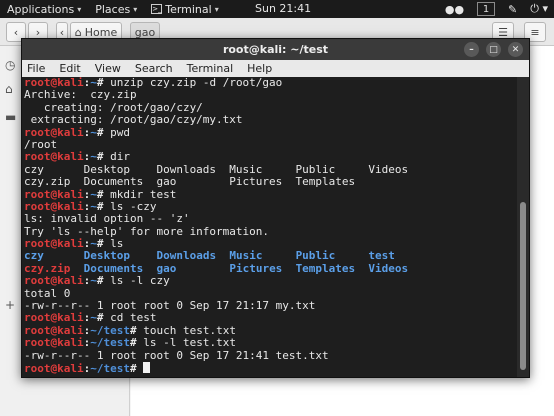 The width and height of the screenshot is (554, 416). I want to click on ls-entry: Documents, so click(120, 268).